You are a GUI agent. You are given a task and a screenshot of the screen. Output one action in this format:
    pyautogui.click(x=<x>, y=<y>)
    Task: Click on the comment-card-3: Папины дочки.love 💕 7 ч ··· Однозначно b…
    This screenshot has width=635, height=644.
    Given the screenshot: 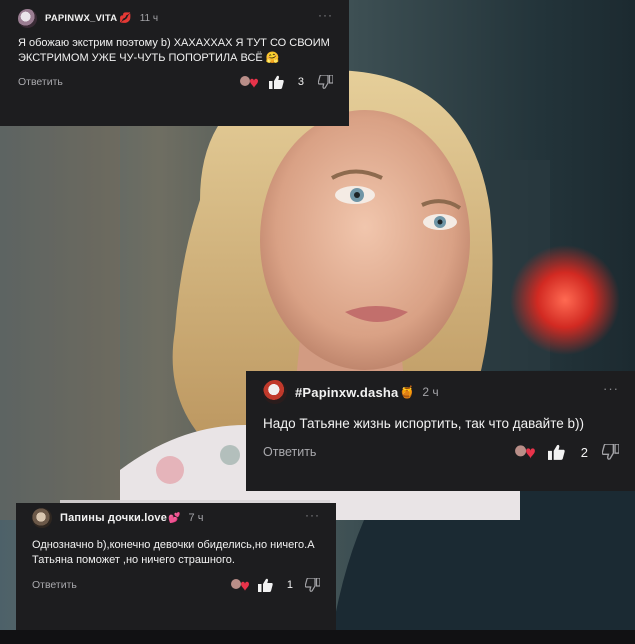 What is the action you would take?
    pyautogui.click(x=176, y=566)
    